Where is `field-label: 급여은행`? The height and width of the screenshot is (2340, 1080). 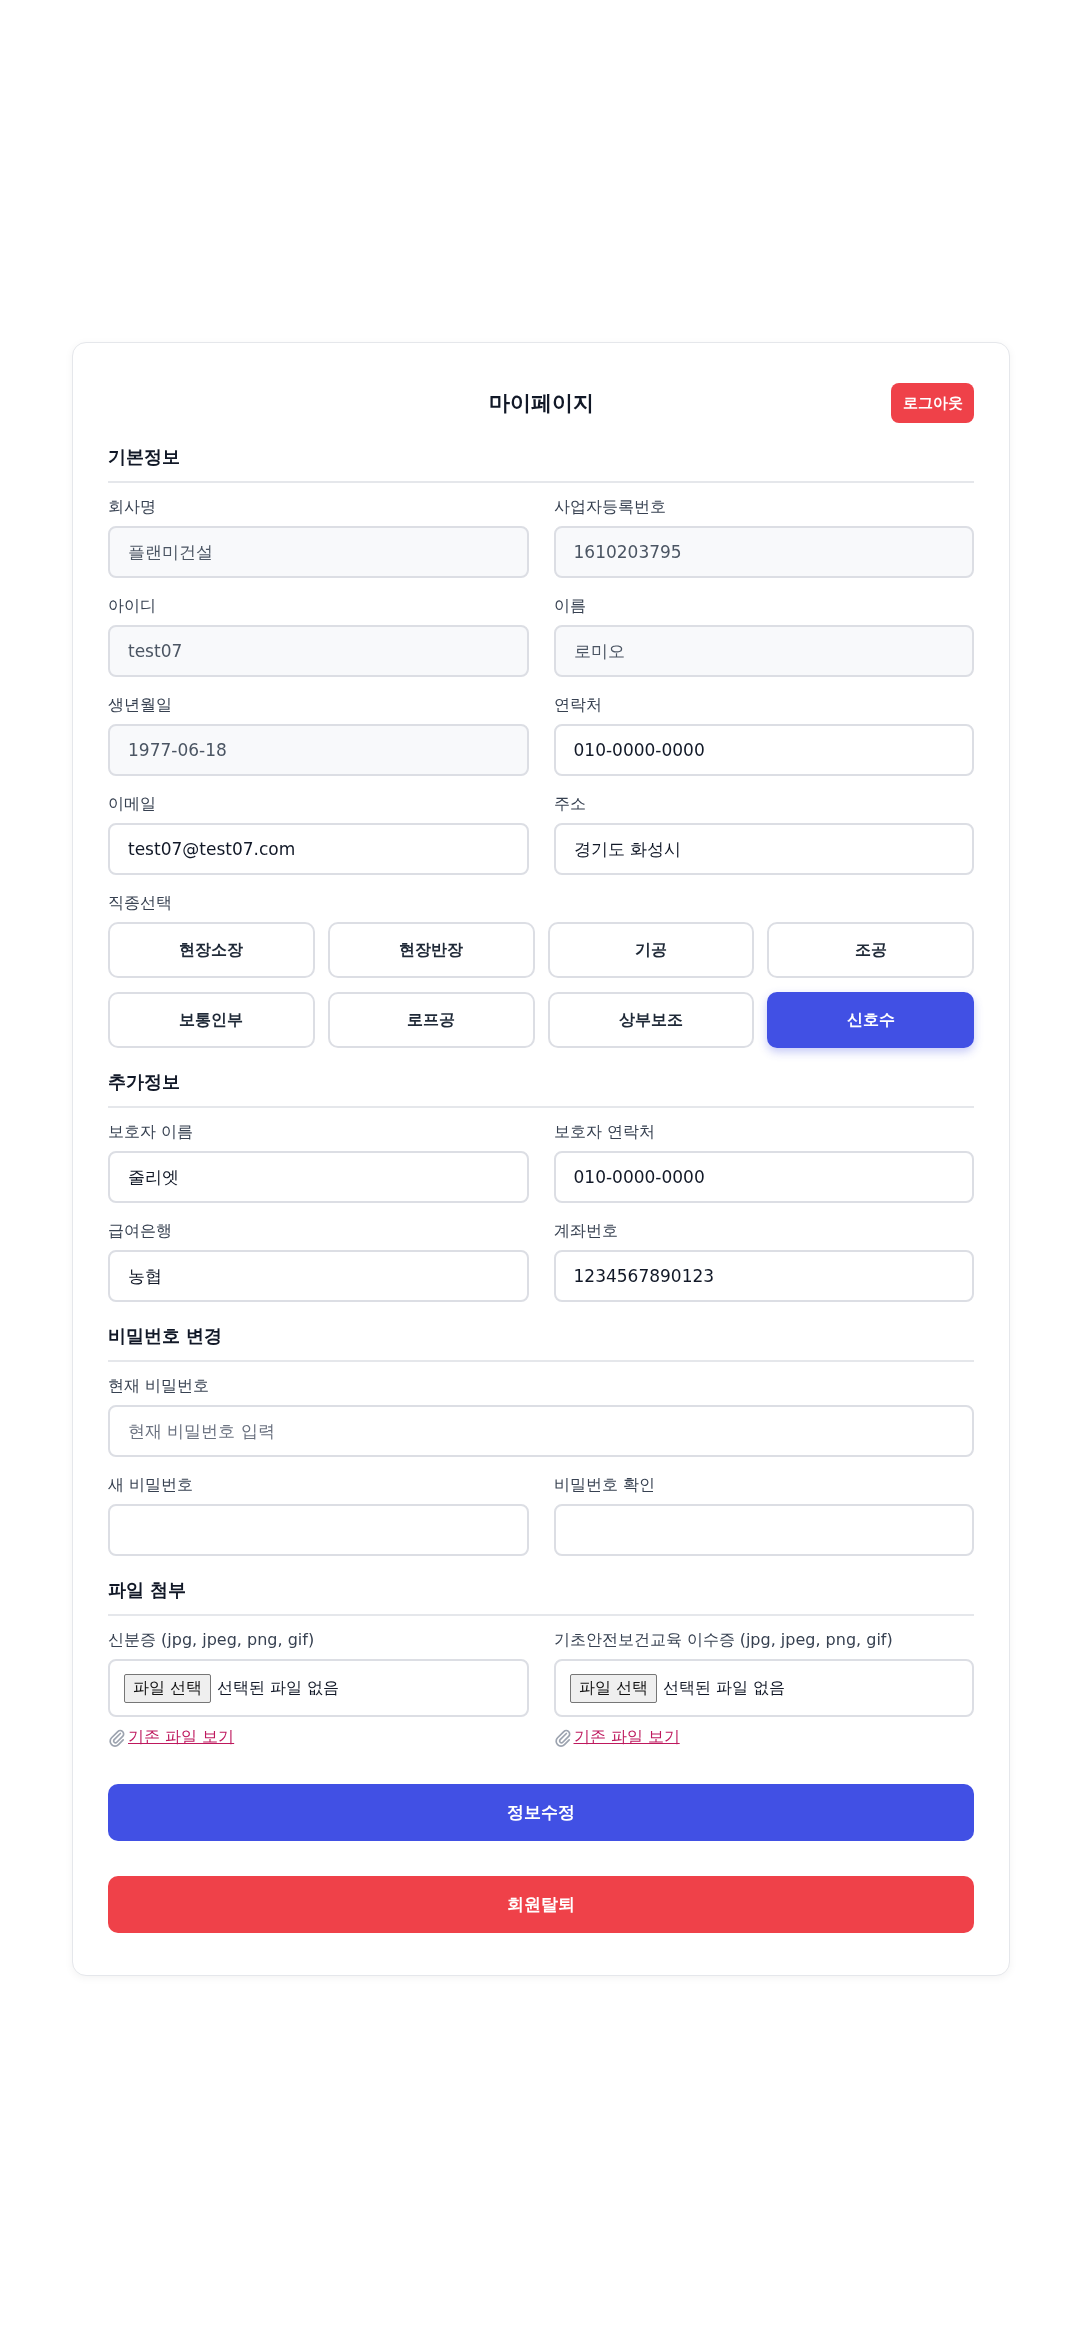 field-label: 급여은행 is located at coordinates (140, 1231).